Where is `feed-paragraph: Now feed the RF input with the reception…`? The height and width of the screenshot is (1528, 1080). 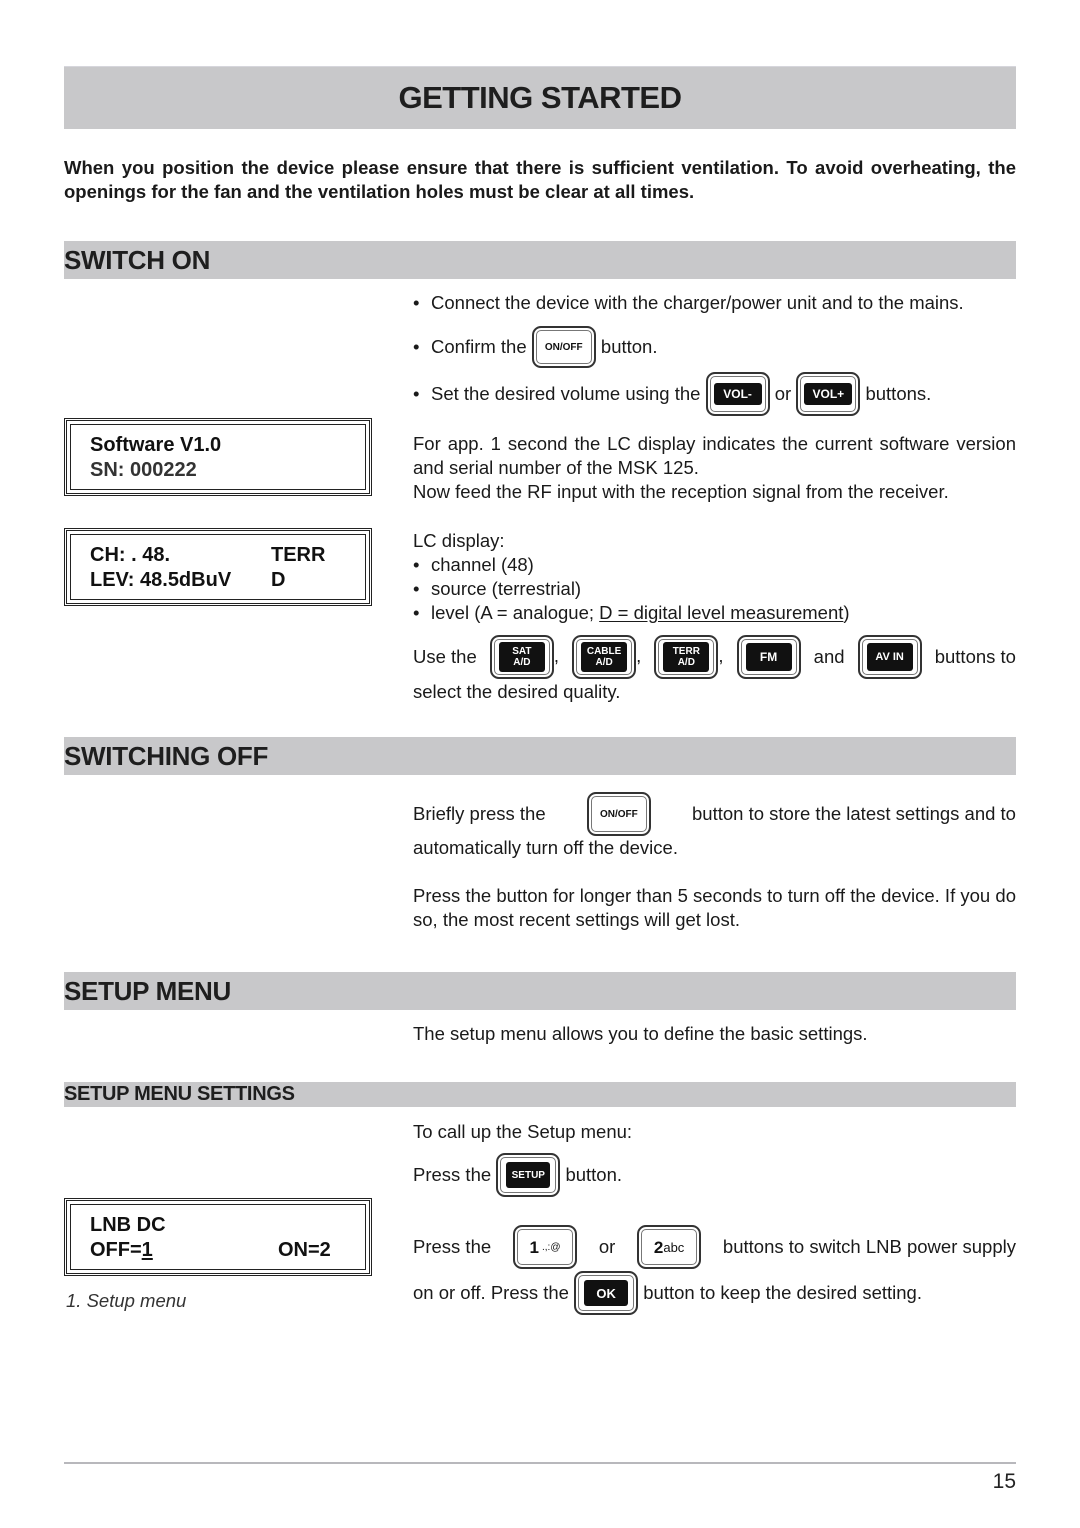 feed-paragraph: Now feed the RF input with the reception… is located at coordinates (681, 491).